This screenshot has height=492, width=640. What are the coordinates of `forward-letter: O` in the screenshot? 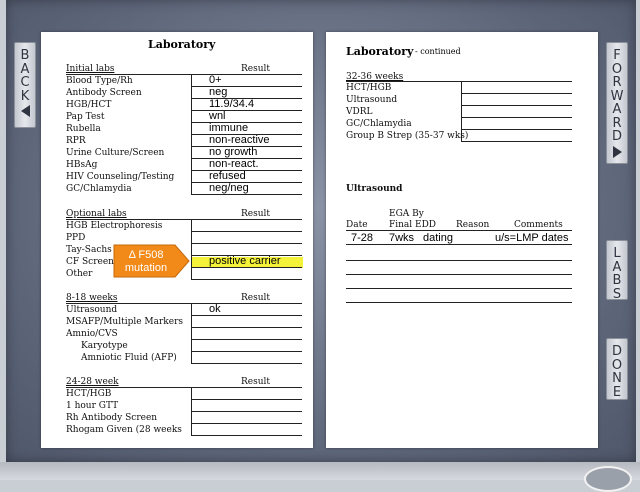 It's located at (617, 69).